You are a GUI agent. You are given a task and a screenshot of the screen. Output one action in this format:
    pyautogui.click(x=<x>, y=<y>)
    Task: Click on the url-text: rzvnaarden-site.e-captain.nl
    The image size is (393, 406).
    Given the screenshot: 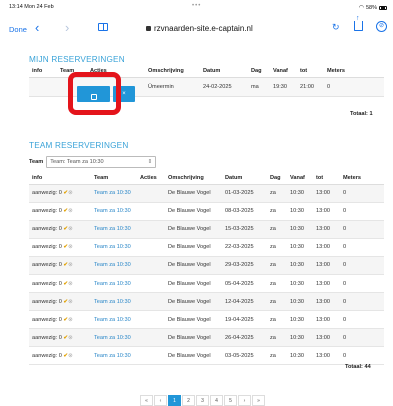 What is the action you would take?
    pyautogui.click(x=203, y=28)
    